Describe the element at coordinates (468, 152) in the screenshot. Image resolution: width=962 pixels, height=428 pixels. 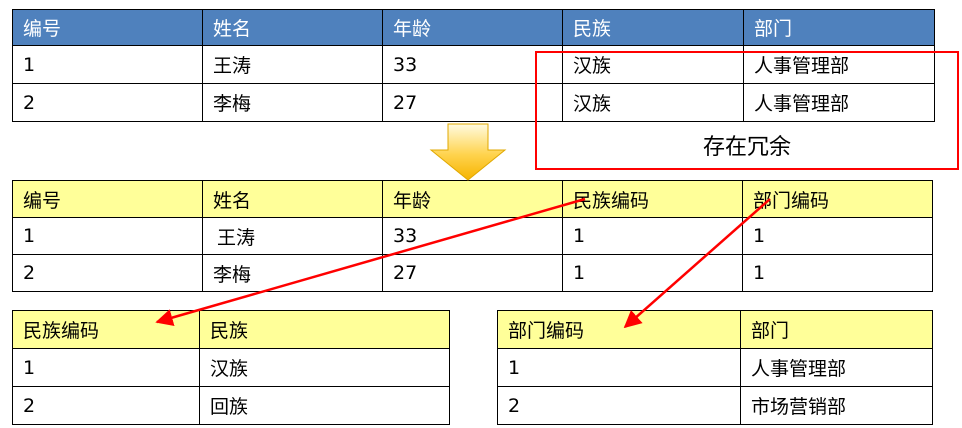
I see `down-arrow-icon` at that location.